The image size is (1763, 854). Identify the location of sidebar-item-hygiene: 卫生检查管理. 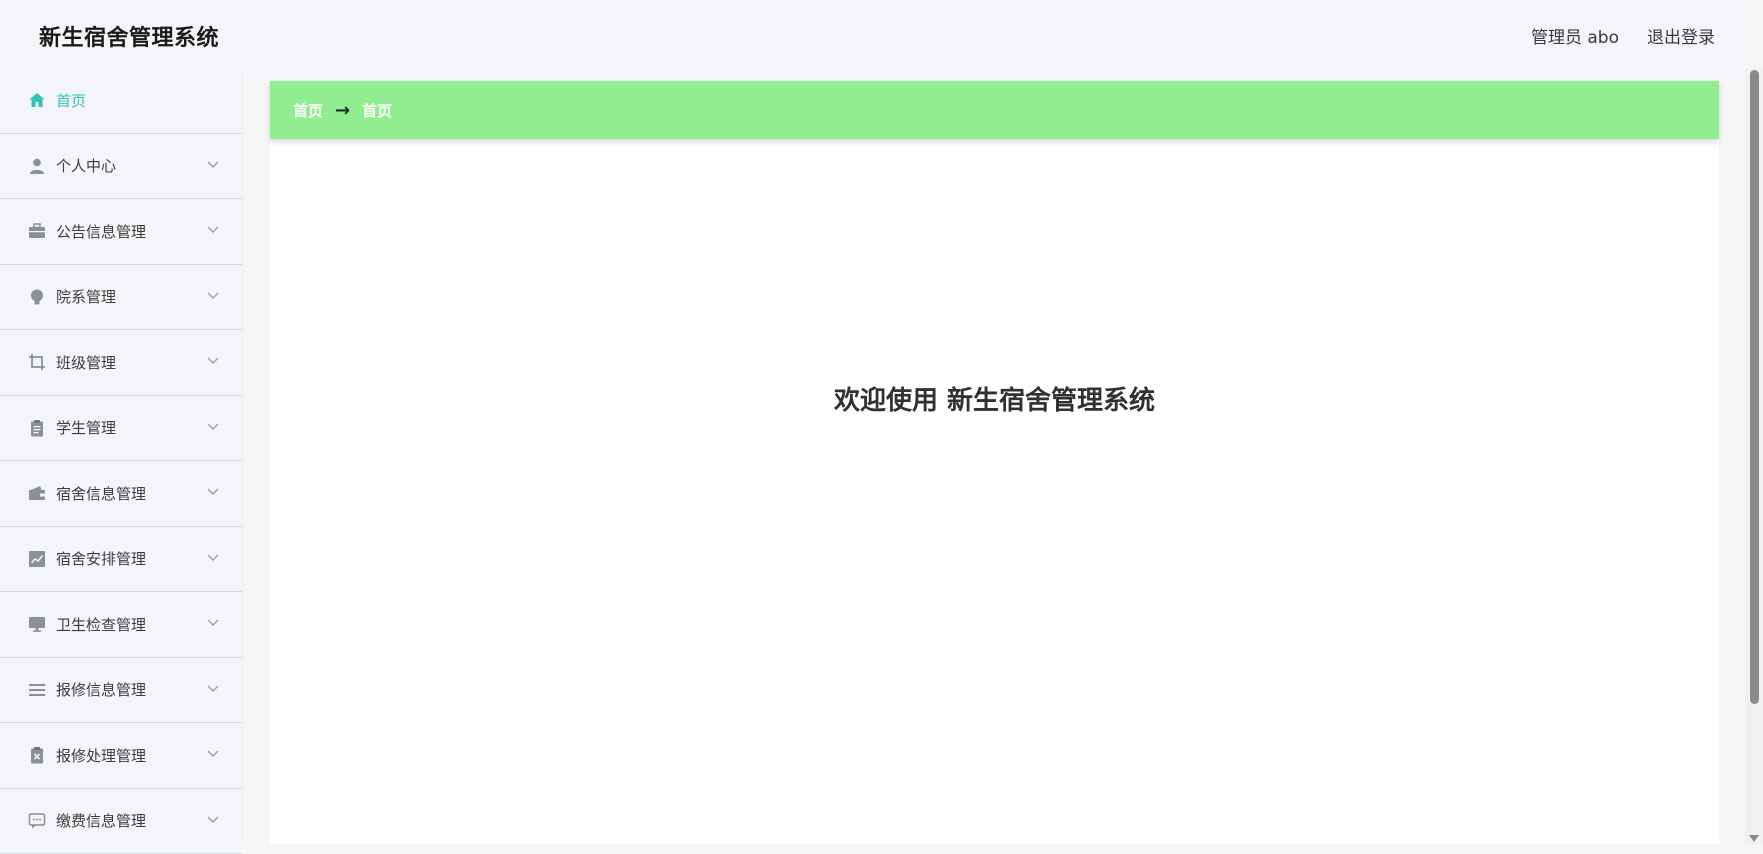
(121, 625).